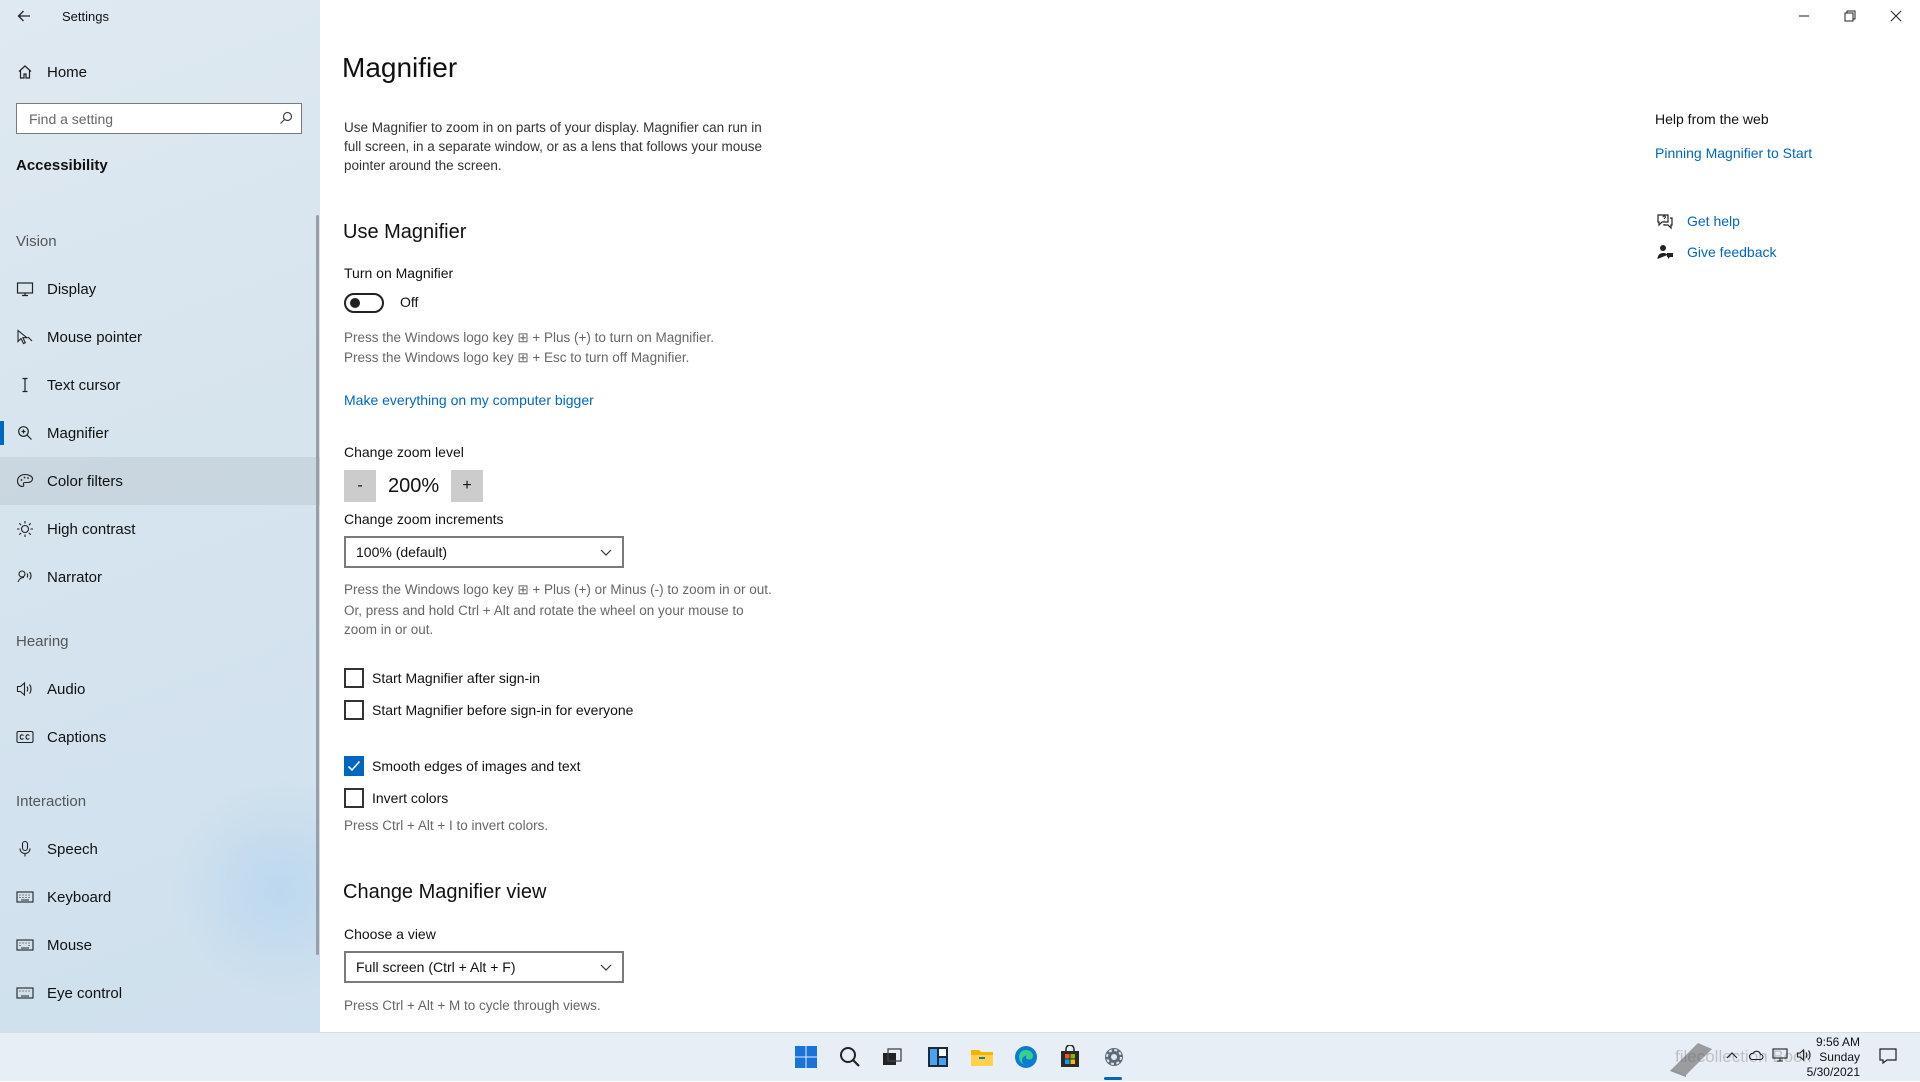 The width and height of the screenshot is (1920, 1082). What do you see at coordinates (160, 945) in the screenshot?
I see `sidebar-item-mouse: Mouse` at bounding box center [160, 945].